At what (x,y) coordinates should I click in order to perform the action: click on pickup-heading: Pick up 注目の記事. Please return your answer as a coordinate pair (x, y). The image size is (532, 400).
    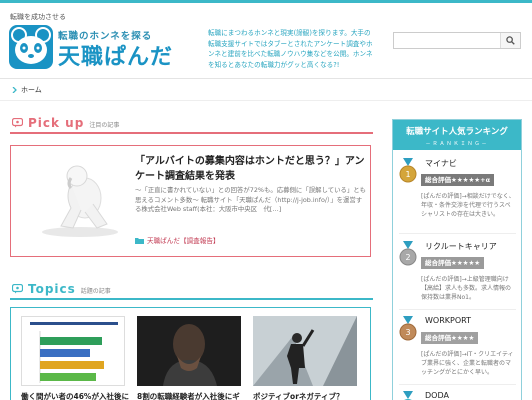
    Looking at the image, I should click on (65, 123).